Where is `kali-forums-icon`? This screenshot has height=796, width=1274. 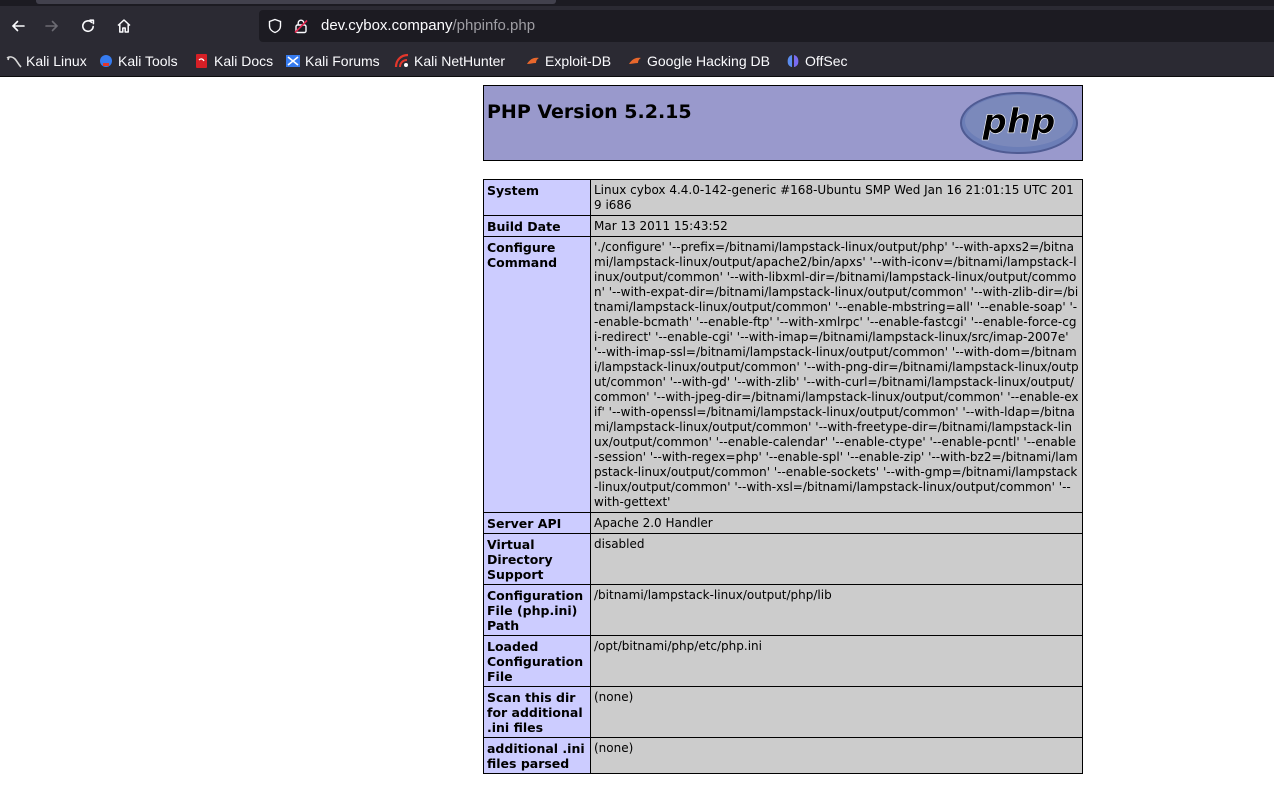
kali-forums-icon is located at coordinates (293, 61).